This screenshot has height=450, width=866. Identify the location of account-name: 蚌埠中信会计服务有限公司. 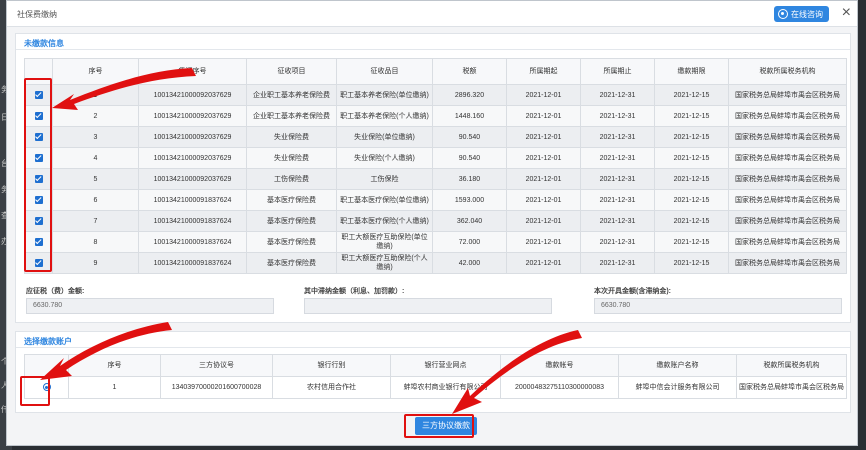
(677, 387).